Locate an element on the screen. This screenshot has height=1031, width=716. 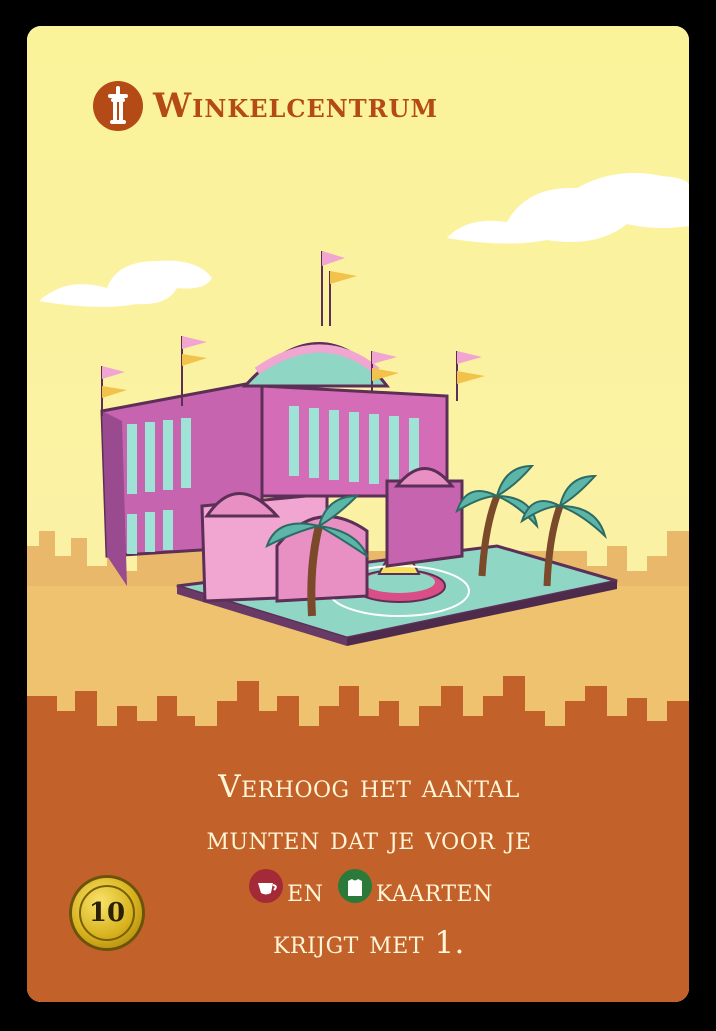
effect-line-4: krijgt met 1. is located at coordinates (369, 943).